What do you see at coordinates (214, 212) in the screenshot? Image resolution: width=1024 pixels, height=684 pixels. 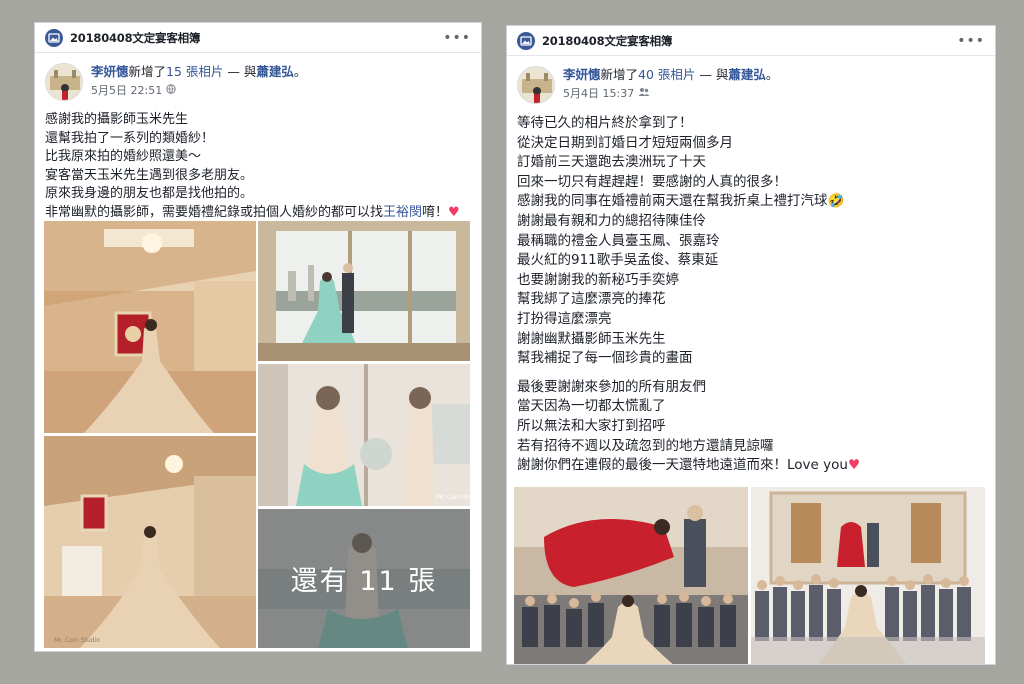 I see `message-text: 非常幽默的攝影師，需要婚禮紀錄或拍個人婚紗的都可以找` at bounding box center [214, 212].